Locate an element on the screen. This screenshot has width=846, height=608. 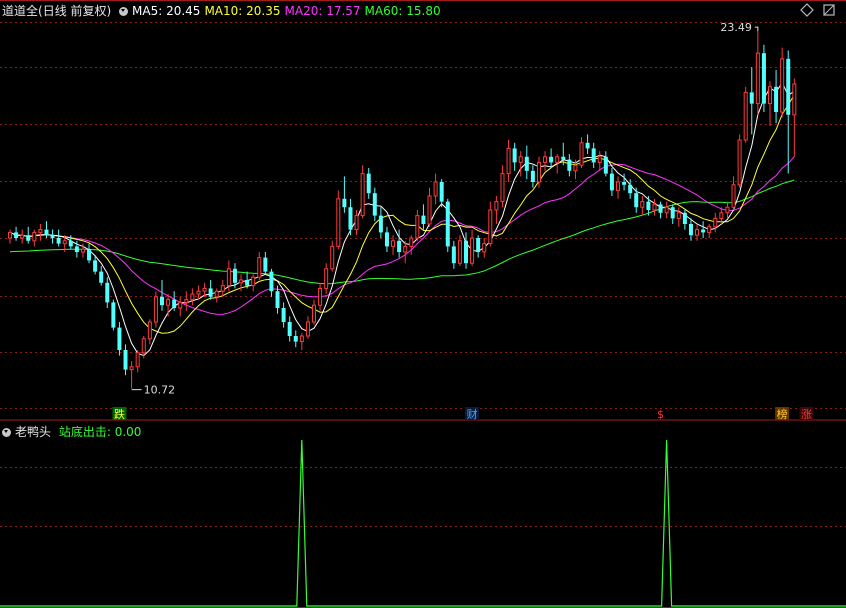
event-badge-5: 涨 is located at coordinates (806, 414).